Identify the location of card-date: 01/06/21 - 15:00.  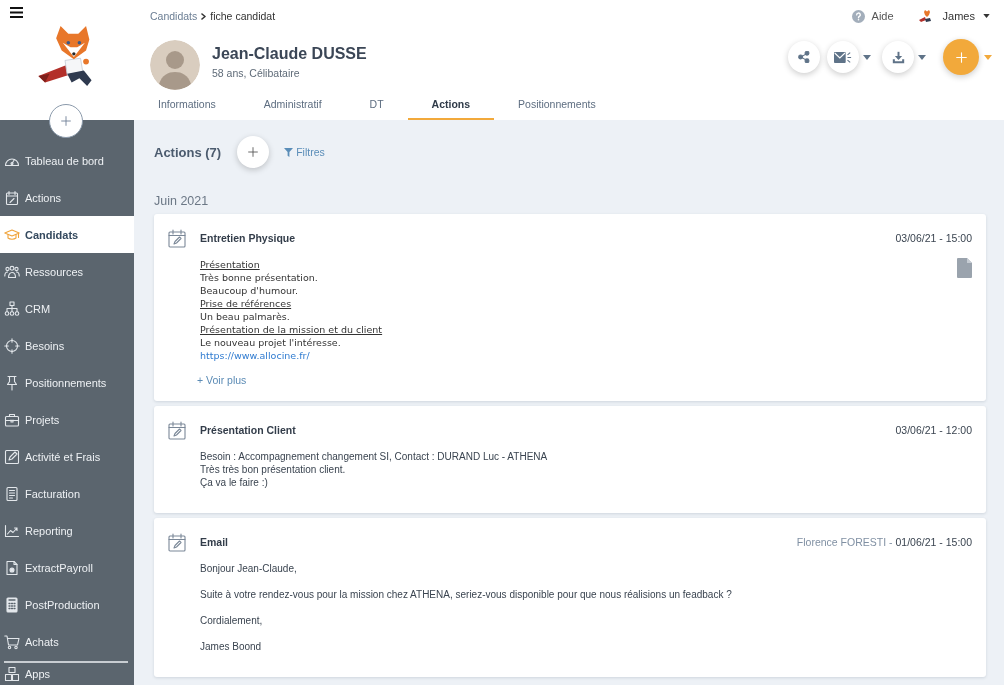
(933, 542).